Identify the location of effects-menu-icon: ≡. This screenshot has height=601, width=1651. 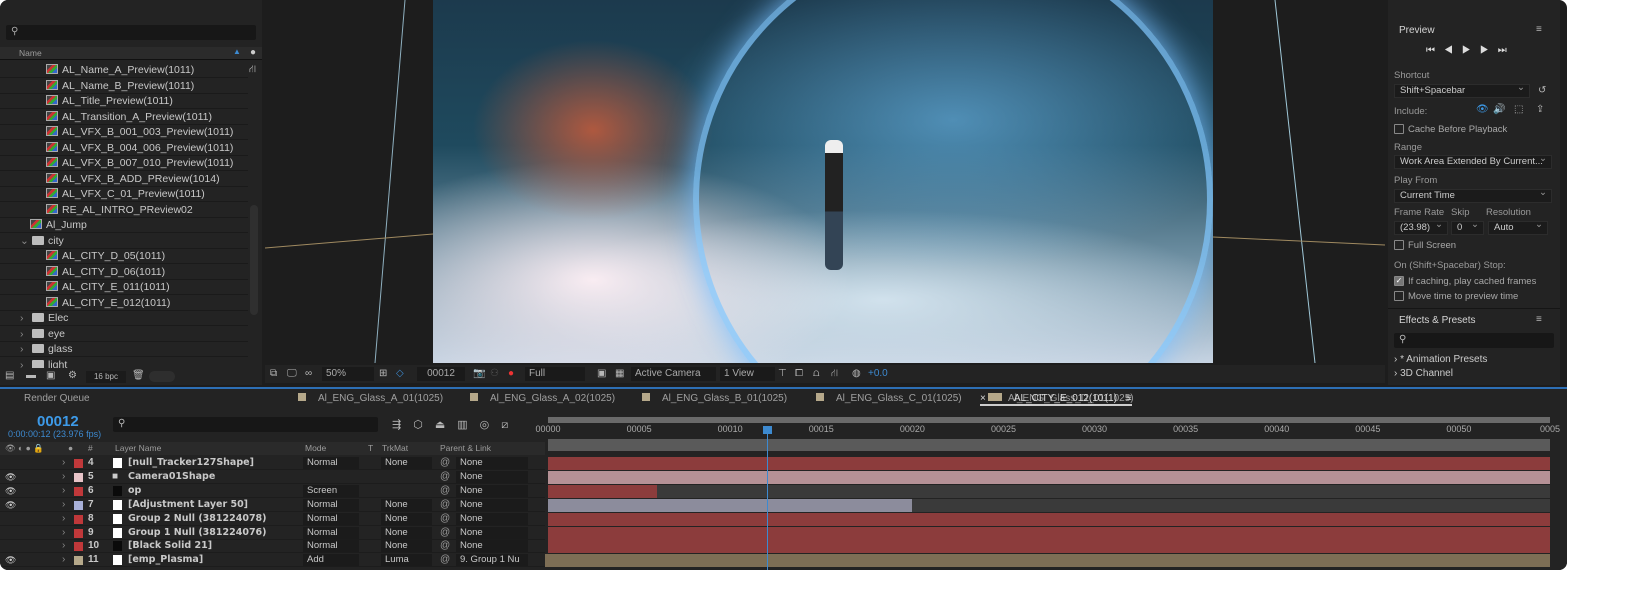
(1539, 319).